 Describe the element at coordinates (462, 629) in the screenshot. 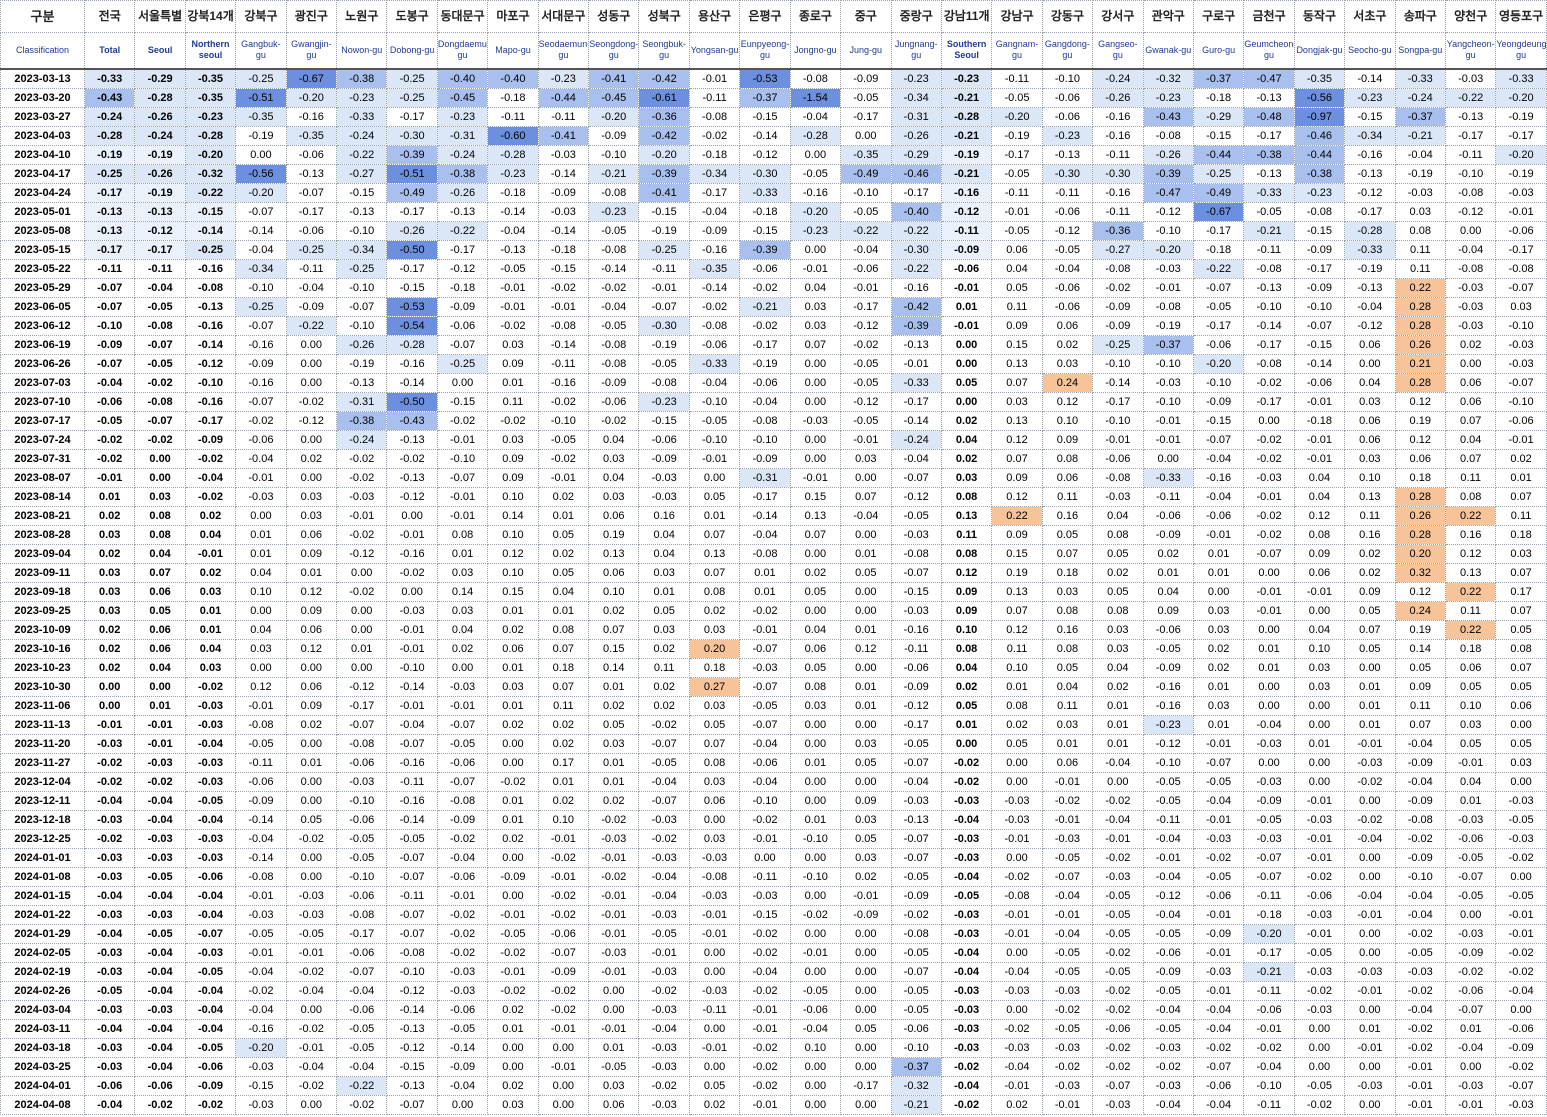

I see `table-cell: 0.04` at that location.